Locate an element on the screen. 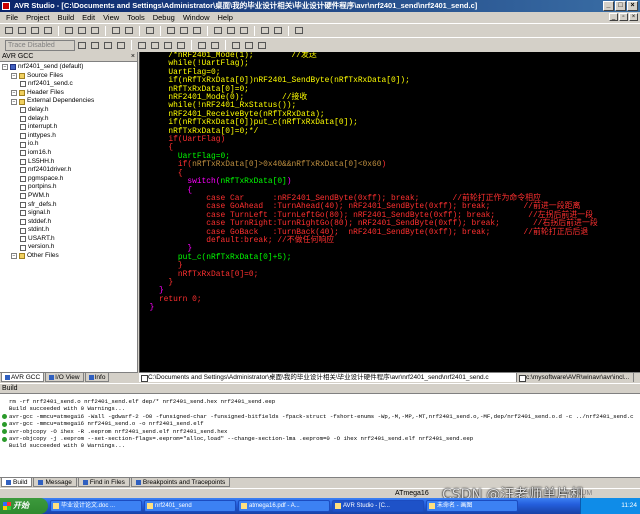  tree-item: inttypes.h is located at coordinates (68, 136).